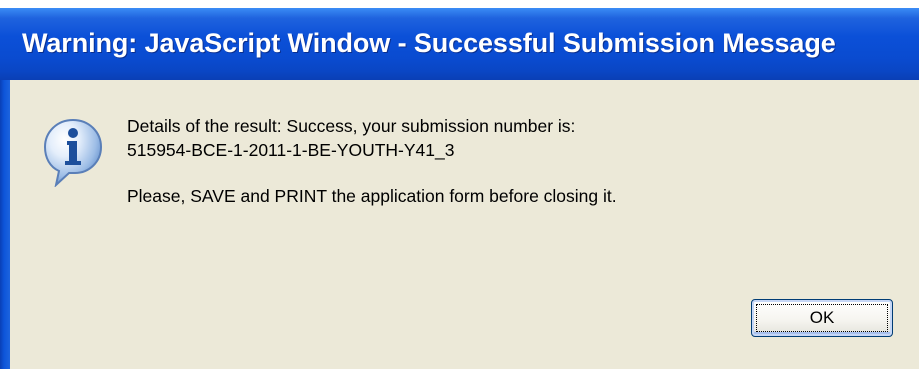 The image size is (919, 369). What do you see at coordinates (73, 152) in the screenshot?
I see `info-icon` at bounding box center [73, 152].